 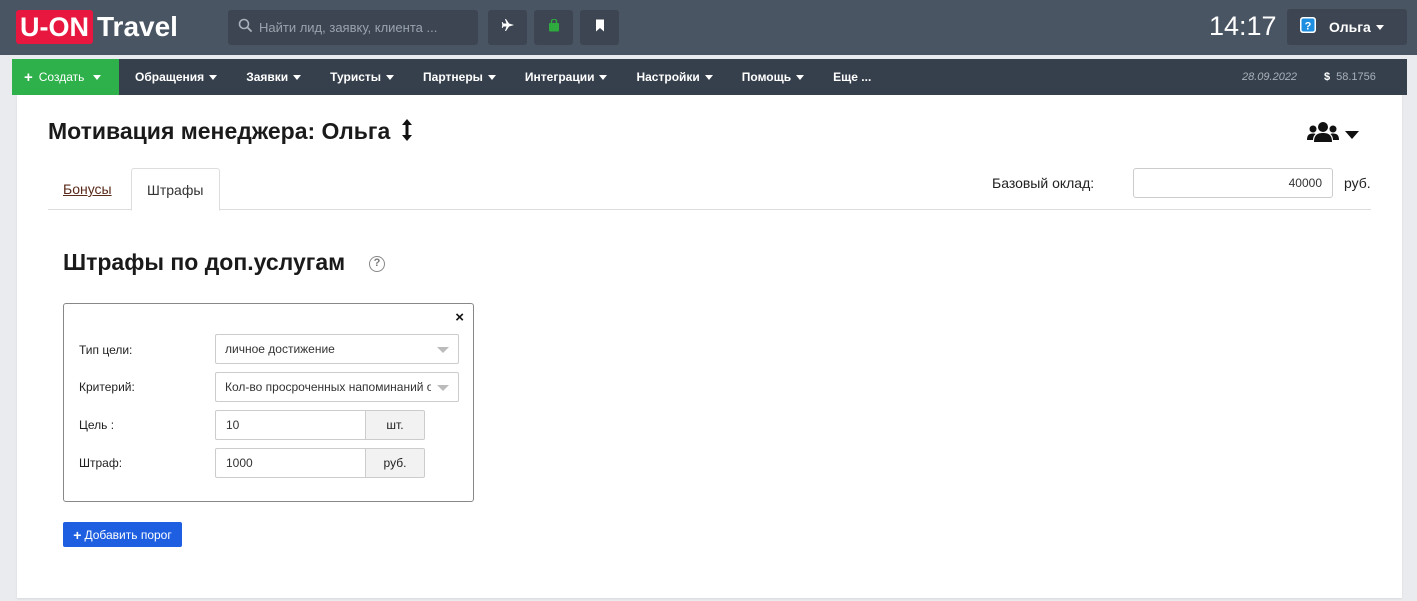 What do you see at coordinates (61, 77) in the screenshot?
I see `create-label: Создать` at bounding box center [61, 77].